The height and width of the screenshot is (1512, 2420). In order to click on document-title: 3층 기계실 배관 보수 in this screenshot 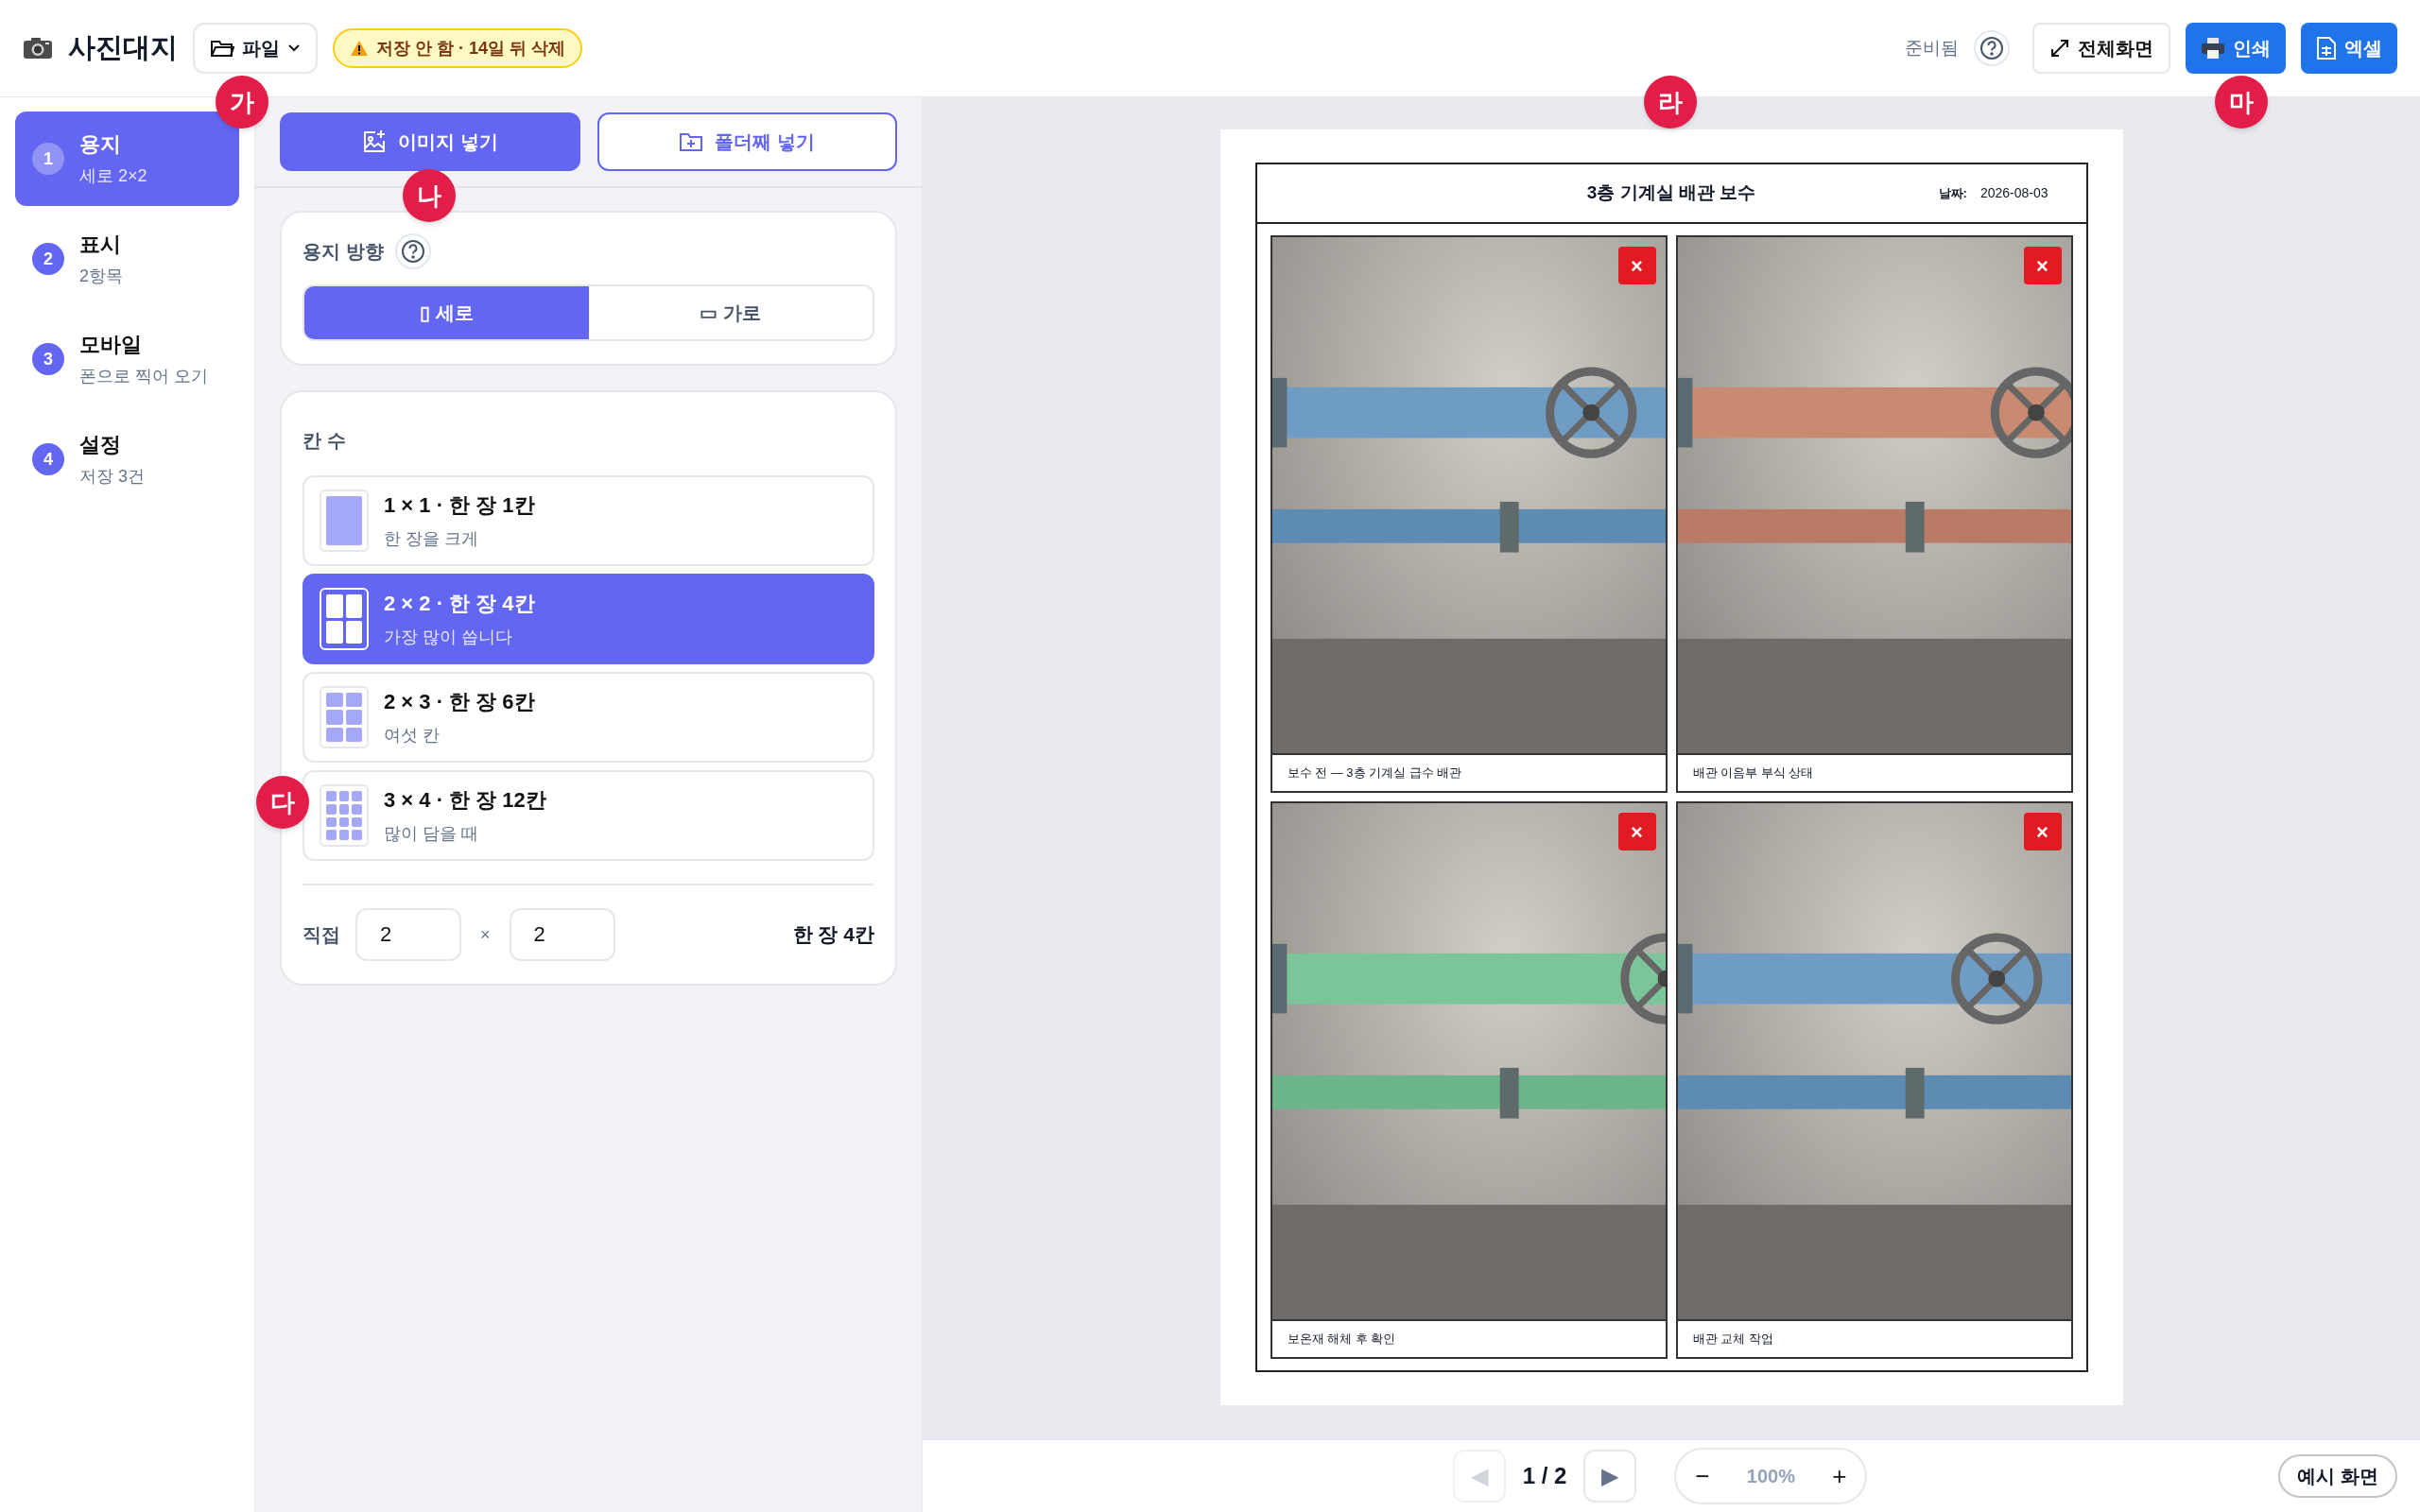, I will do `click(1671, 193)`.